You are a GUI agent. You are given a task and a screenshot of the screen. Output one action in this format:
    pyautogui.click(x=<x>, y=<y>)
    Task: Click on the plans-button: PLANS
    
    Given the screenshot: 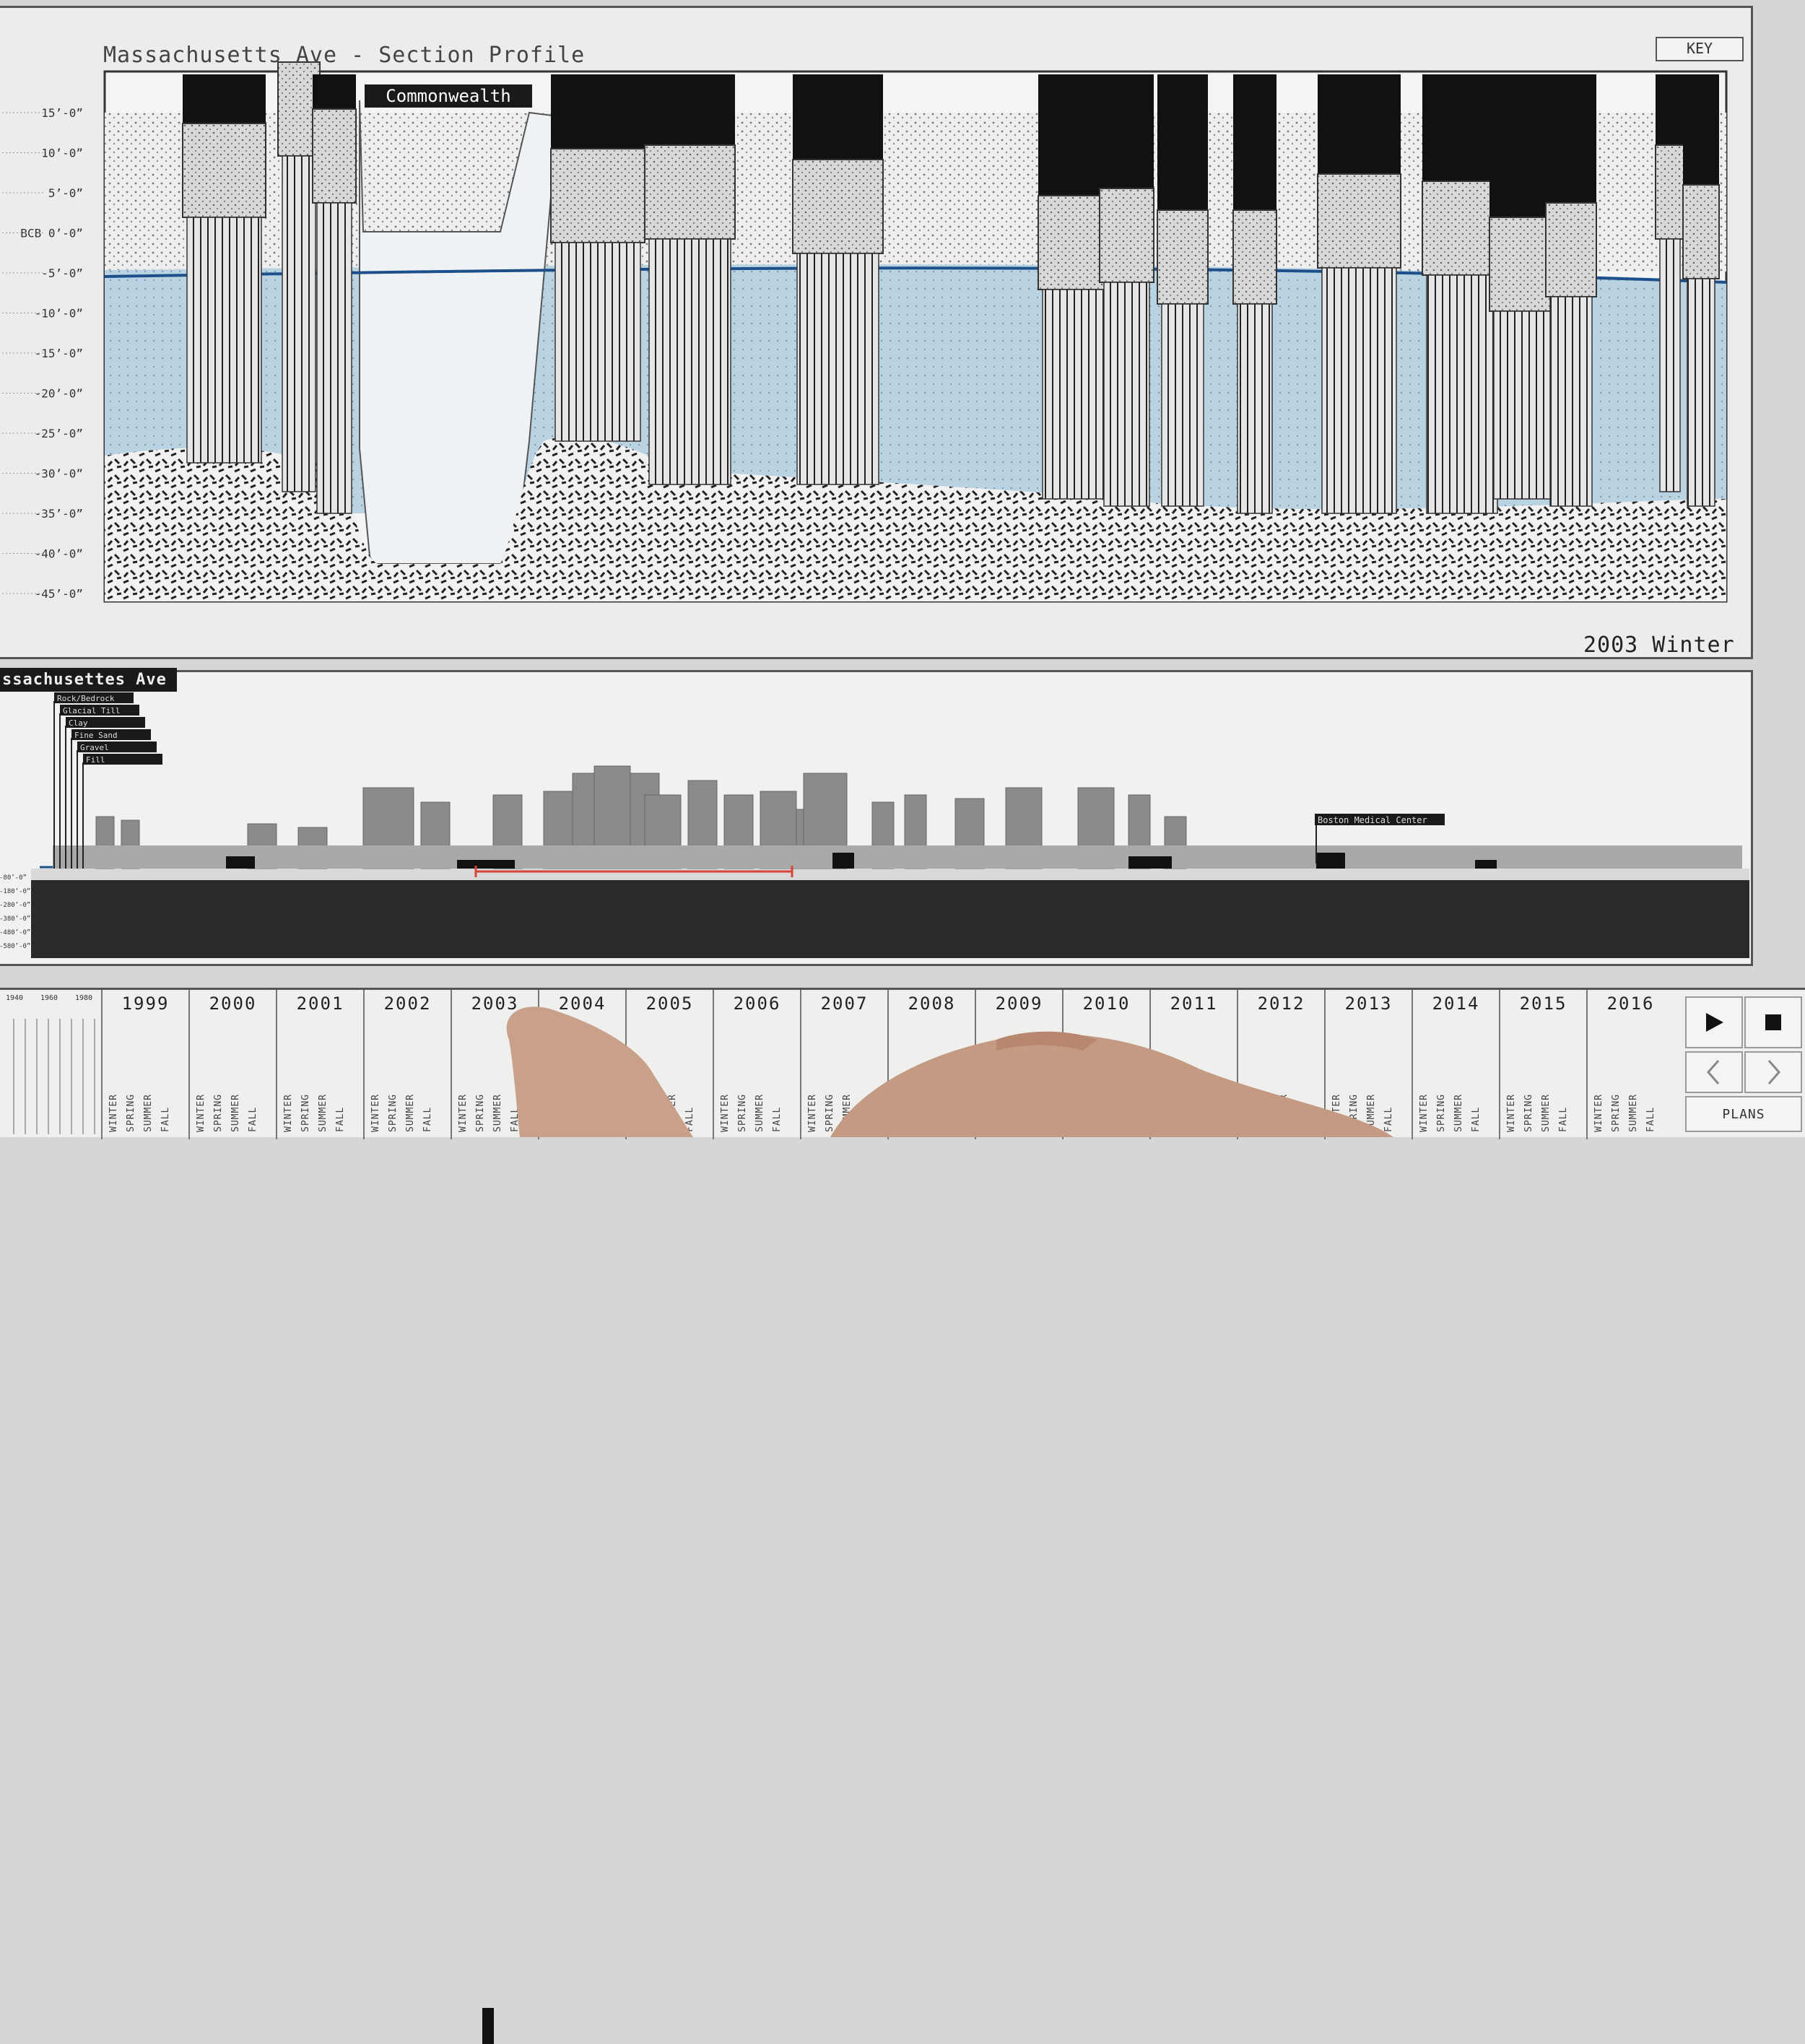 What is the action you would take?
    pyautogui.click(x=1744, y=1114)
    